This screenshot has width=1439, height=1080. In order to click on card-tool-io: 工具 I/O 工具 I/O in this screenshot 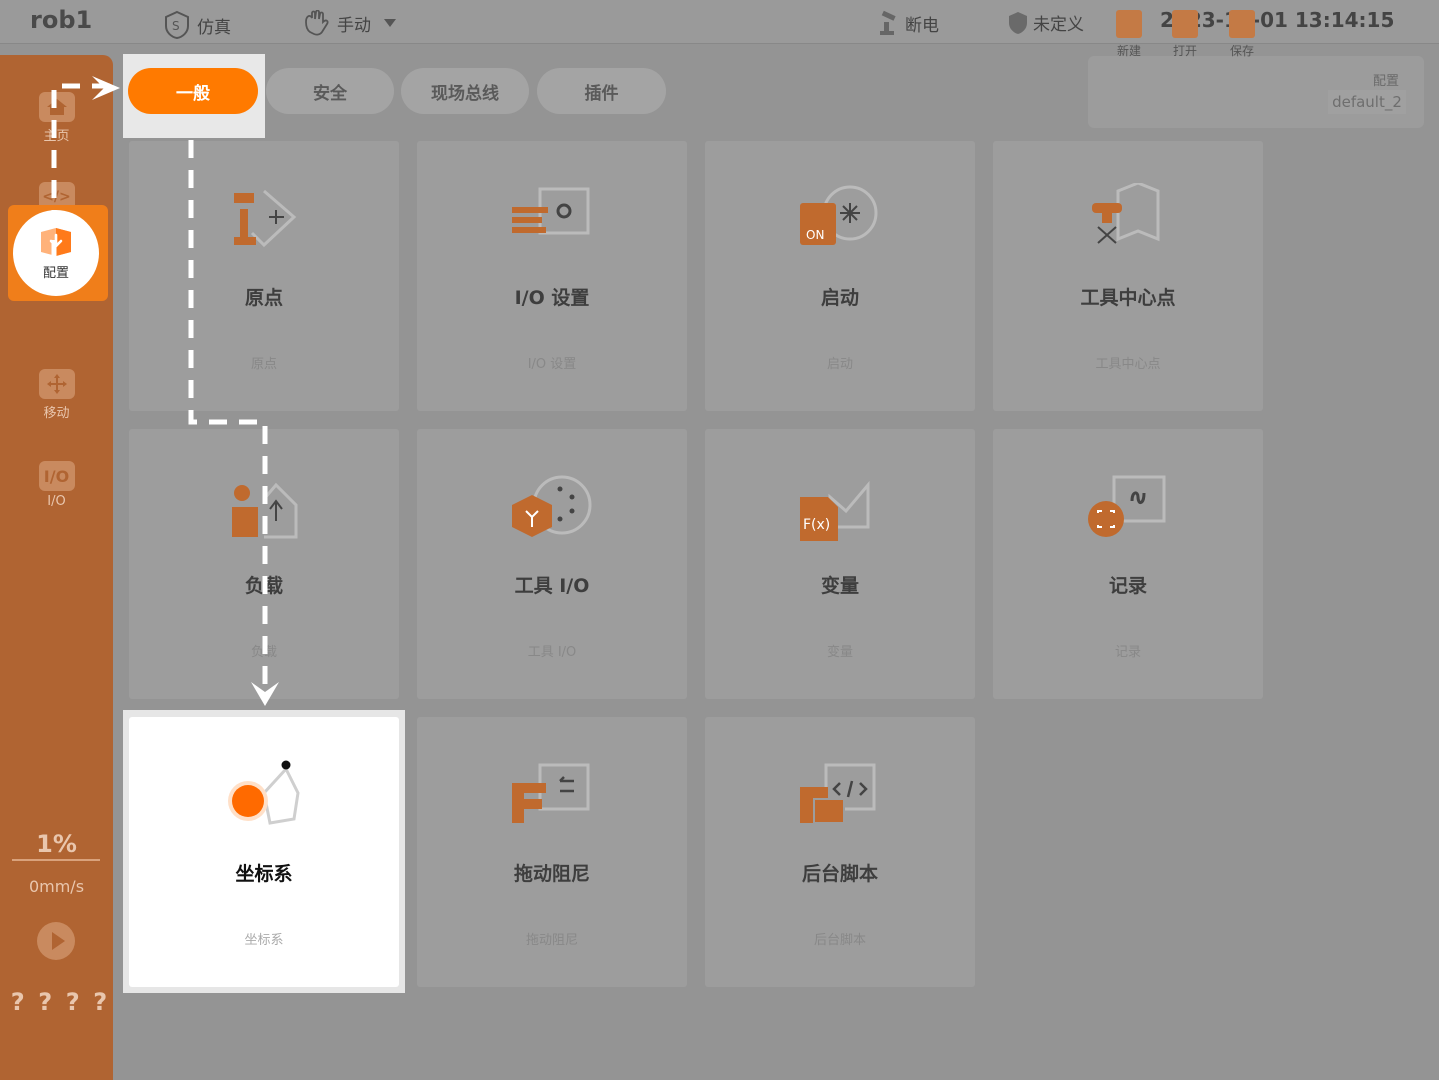, I will do `click(552, 564)`.